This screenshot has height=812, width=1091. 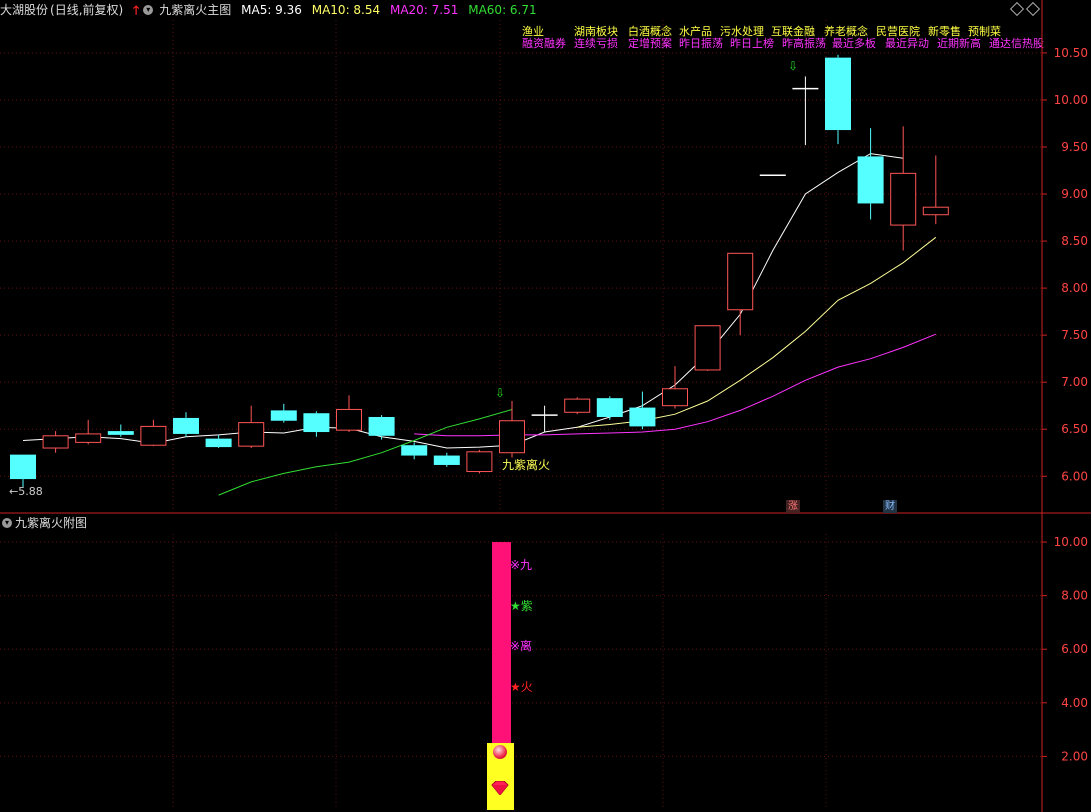 I want to click on ball-icon, so click(x=500, y=752).